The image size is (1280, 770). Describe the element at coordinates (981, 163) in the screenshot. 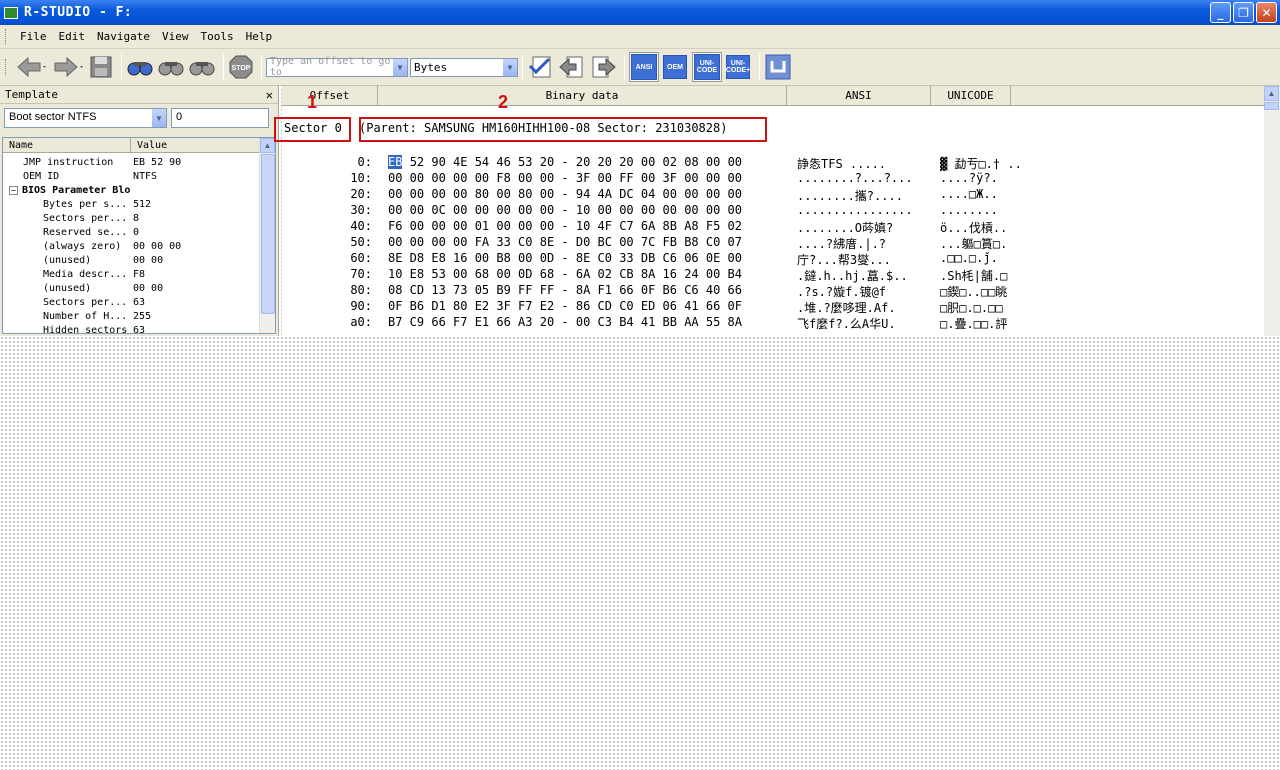

I see `unicode-text: ▓ 勐亐□.† ..` at that location.